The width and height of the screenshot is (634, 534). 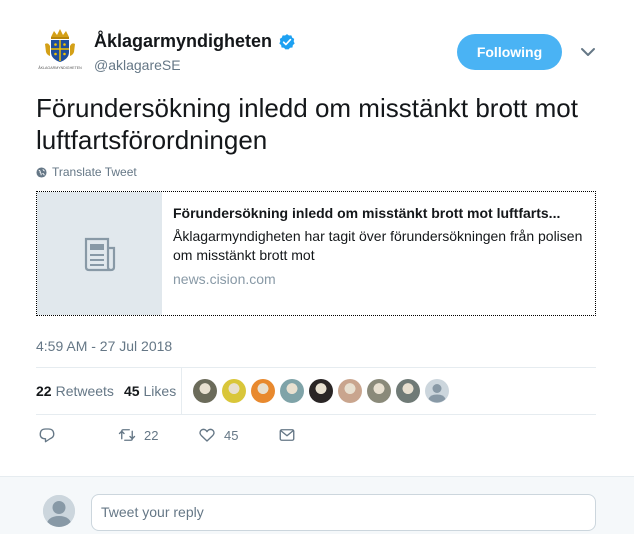 I want to click on liker-avatars, so click(x=321, y=391).